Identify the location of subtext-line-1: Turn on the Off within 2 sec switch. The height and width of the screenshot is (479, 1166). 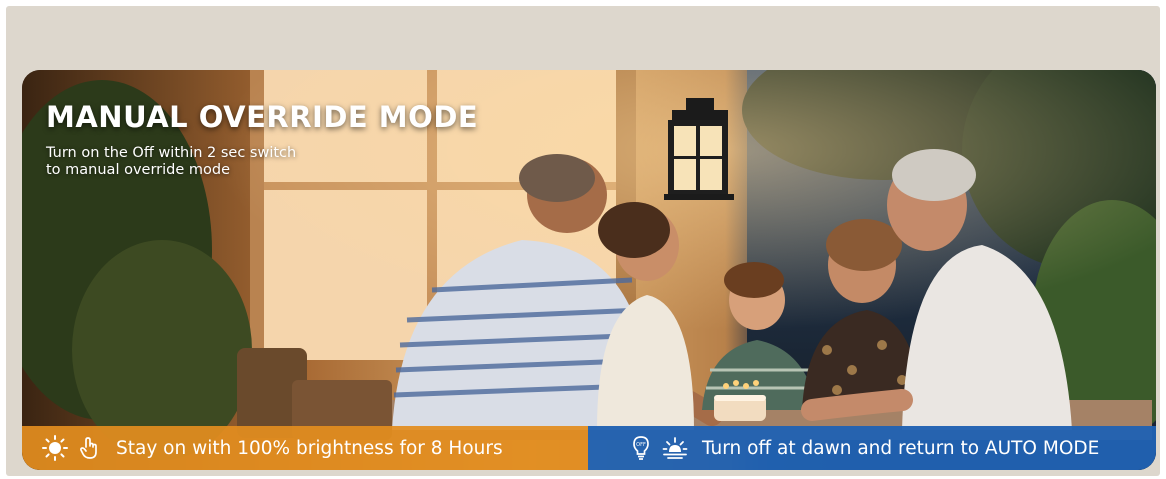
(171, 153).